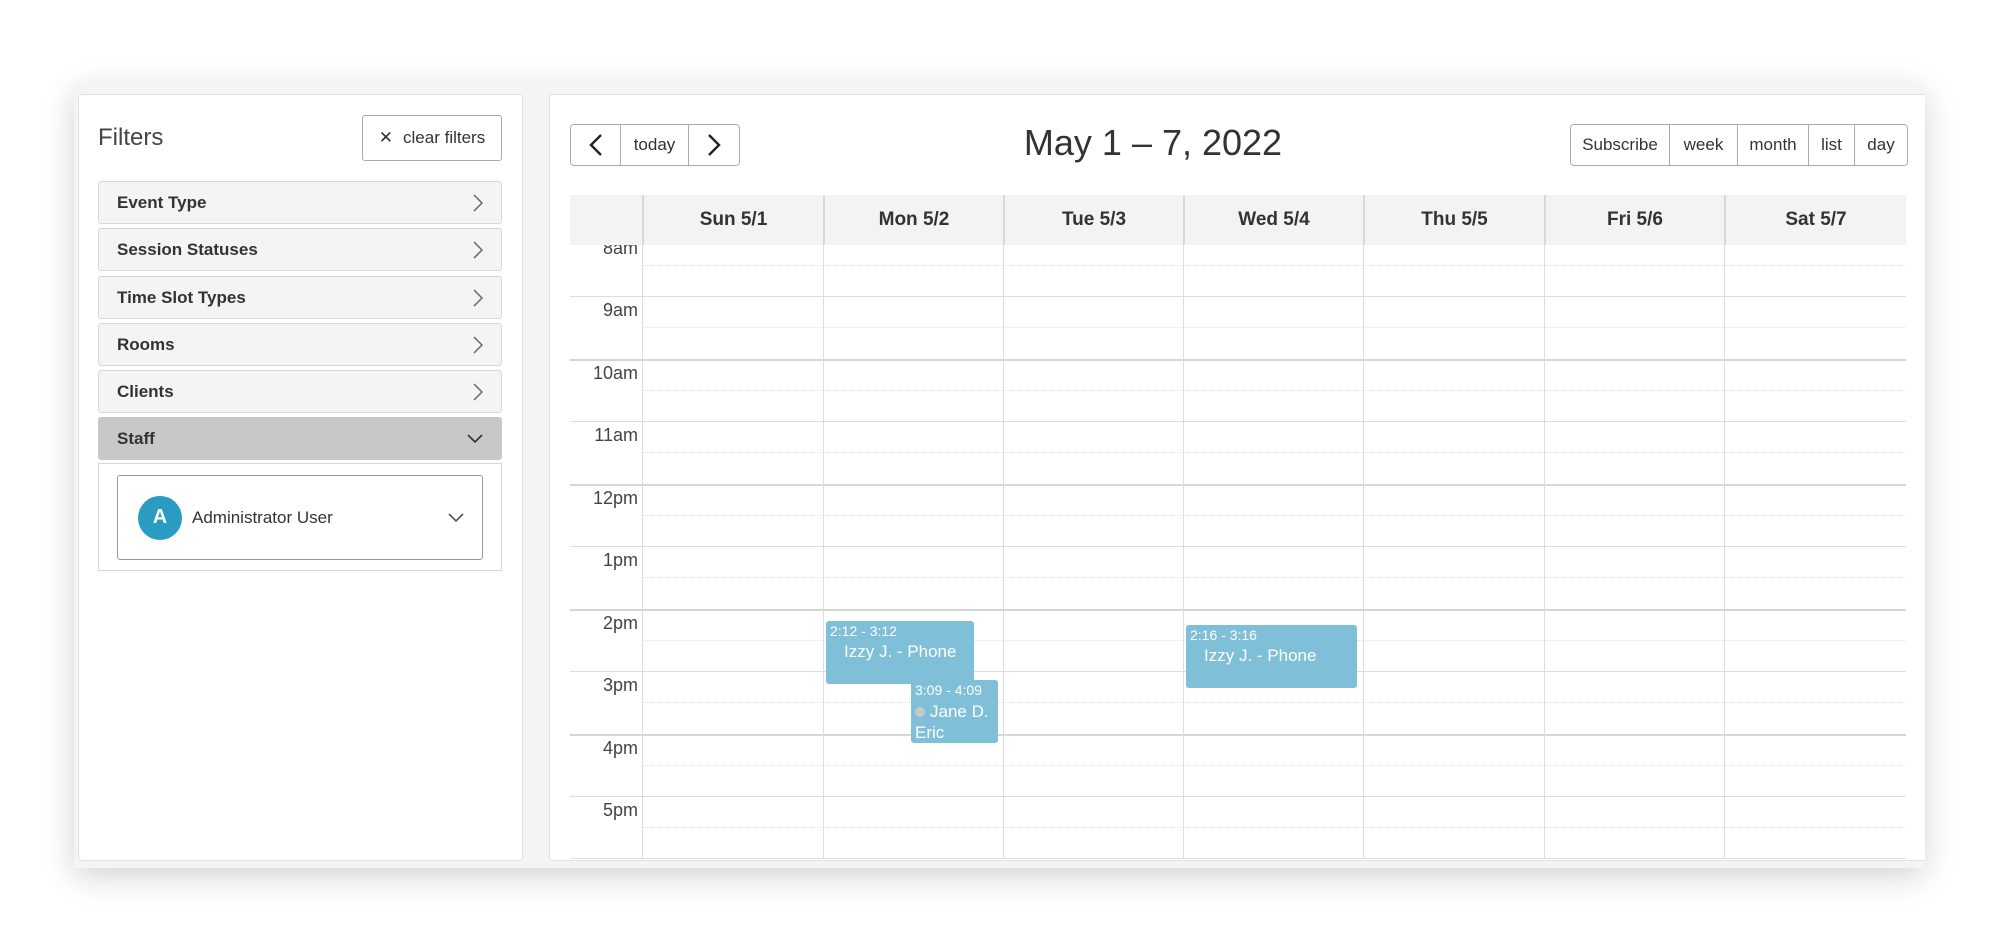  I want to click on chevron-left-icon, so click(595, 145).